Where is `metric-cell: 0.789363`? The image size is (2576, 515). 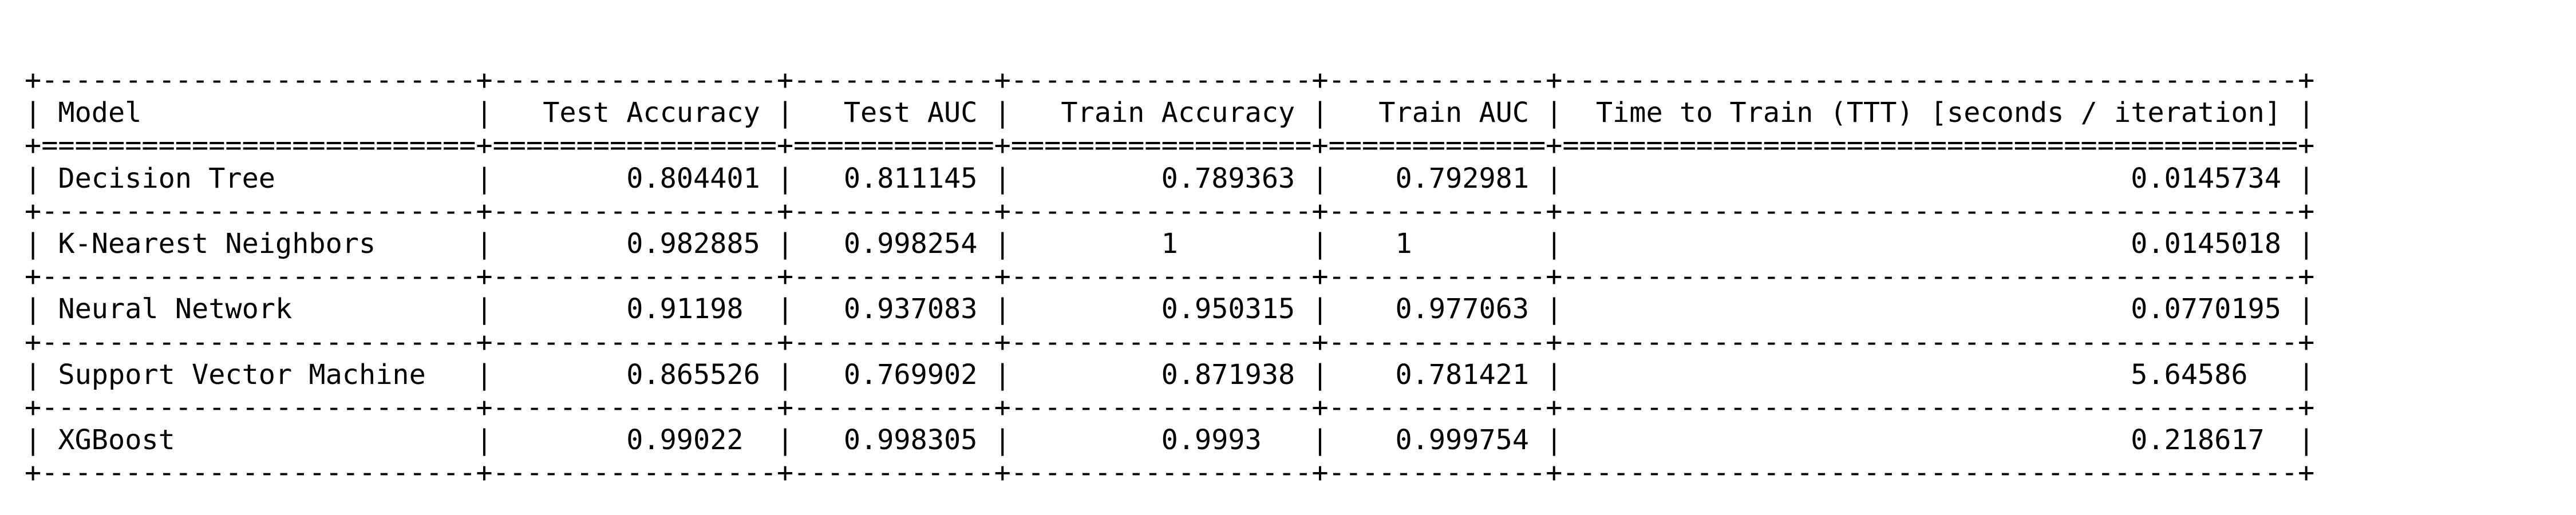 metric-cell: 0.789363 is located at coordinates (1161, 178).